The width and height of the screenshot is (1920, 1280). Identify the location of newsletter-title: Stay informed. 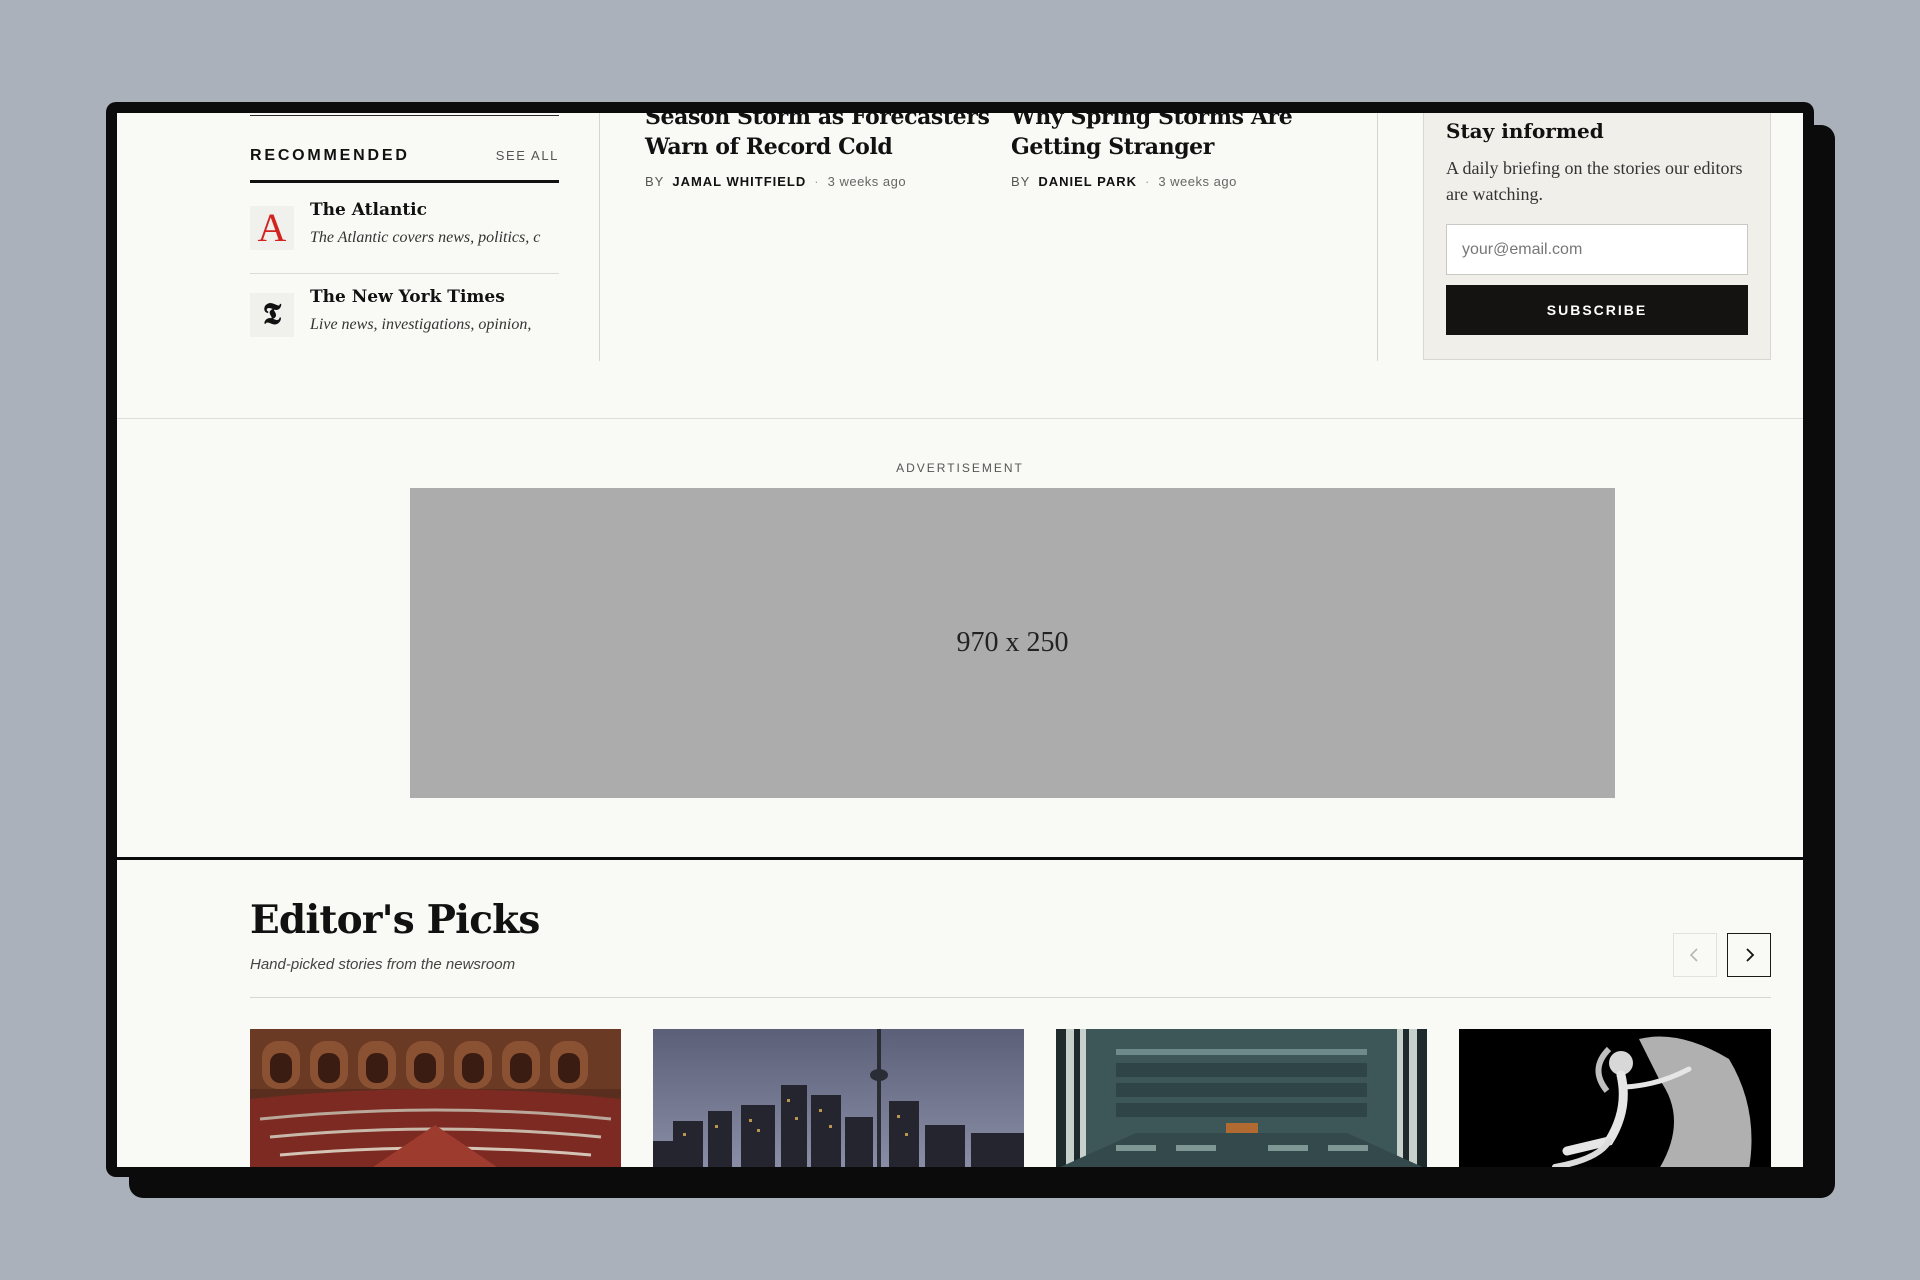
(1525, 131).